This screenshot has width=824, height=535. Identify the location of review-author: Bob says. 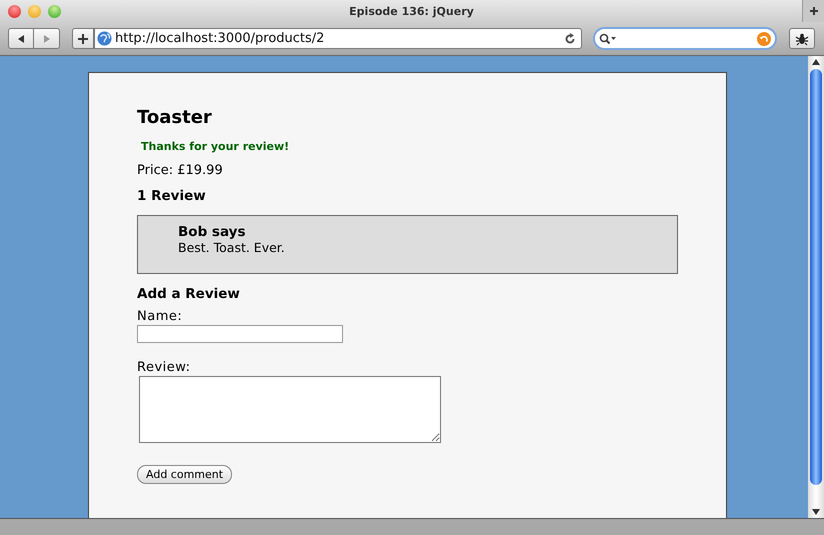
(212, 232).